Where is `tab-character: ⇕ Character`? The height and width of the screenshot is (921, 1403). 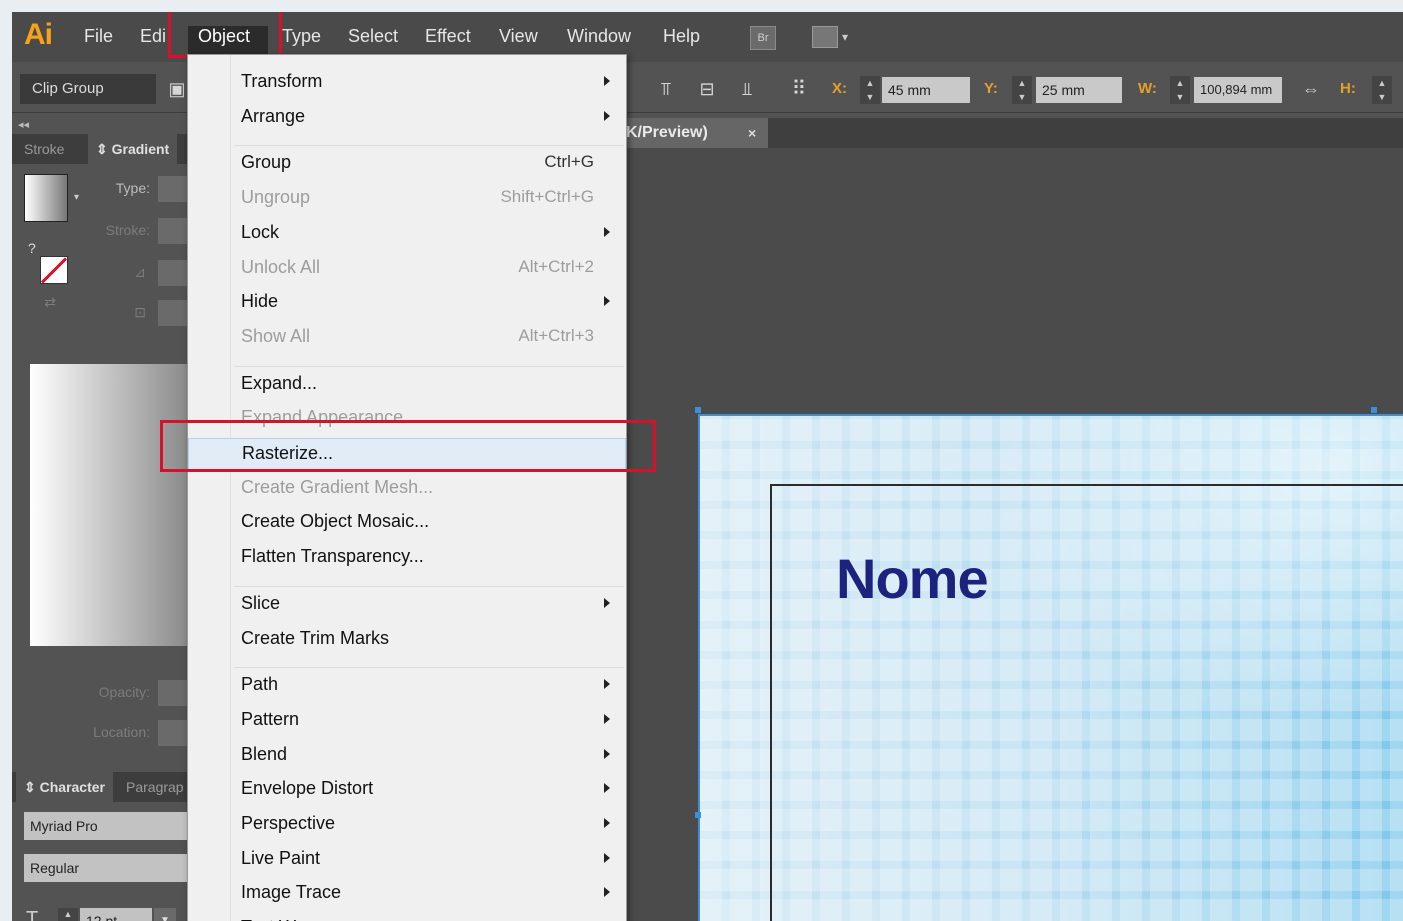 tab-character: ⇕ Character is located at coordinates (64, 787).